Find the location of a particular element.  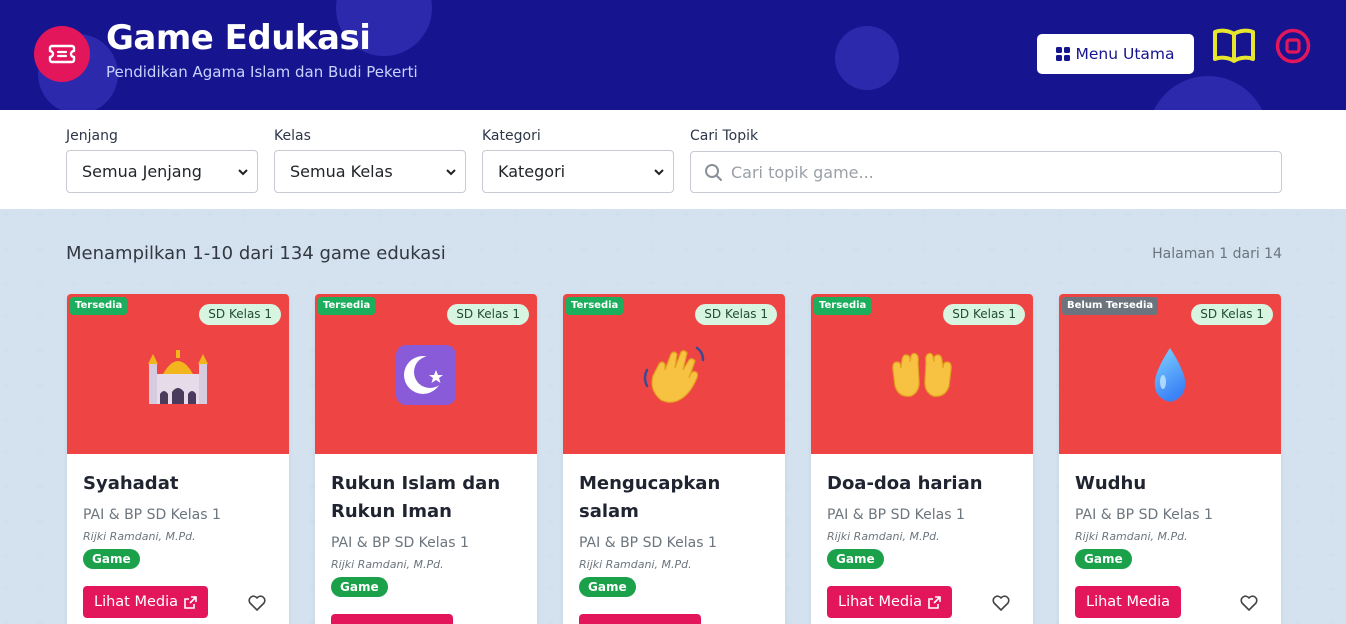

card-title: Syahadat is located at coordinates (131, 483).